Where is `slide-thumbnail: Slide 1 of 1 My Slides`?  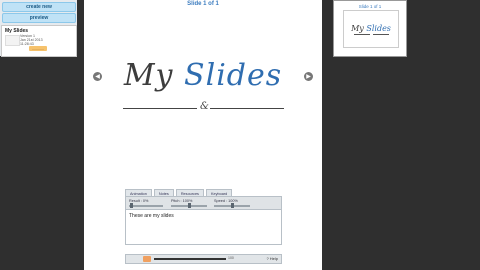 slide-thumbnail: Slide 1 of 1 My Slides is located at coordinates (370, 28).